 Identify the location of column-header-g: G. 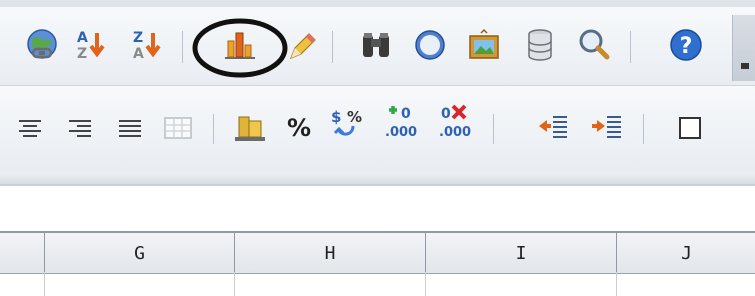
(139, 253).